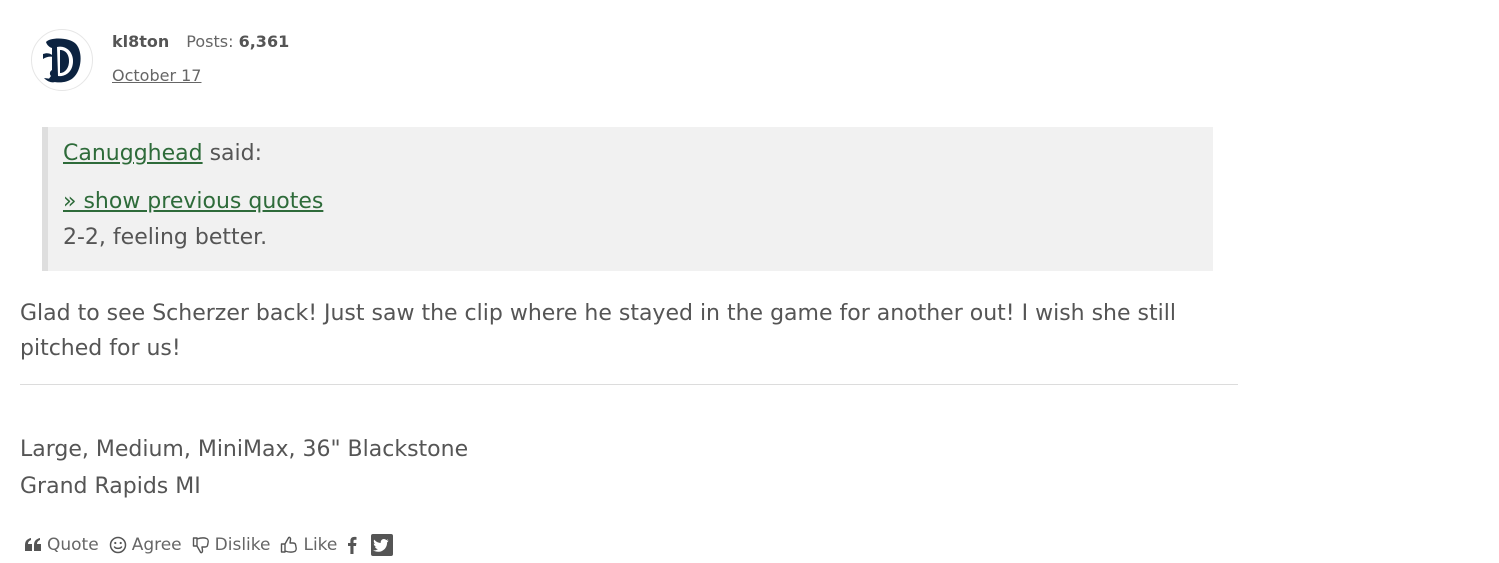 The height and width of the screenshot is (563, 1499). Describe the element at coordinates (133, 153) in the screenshot. I see `quoted-user-link: Canugghead` at that location.